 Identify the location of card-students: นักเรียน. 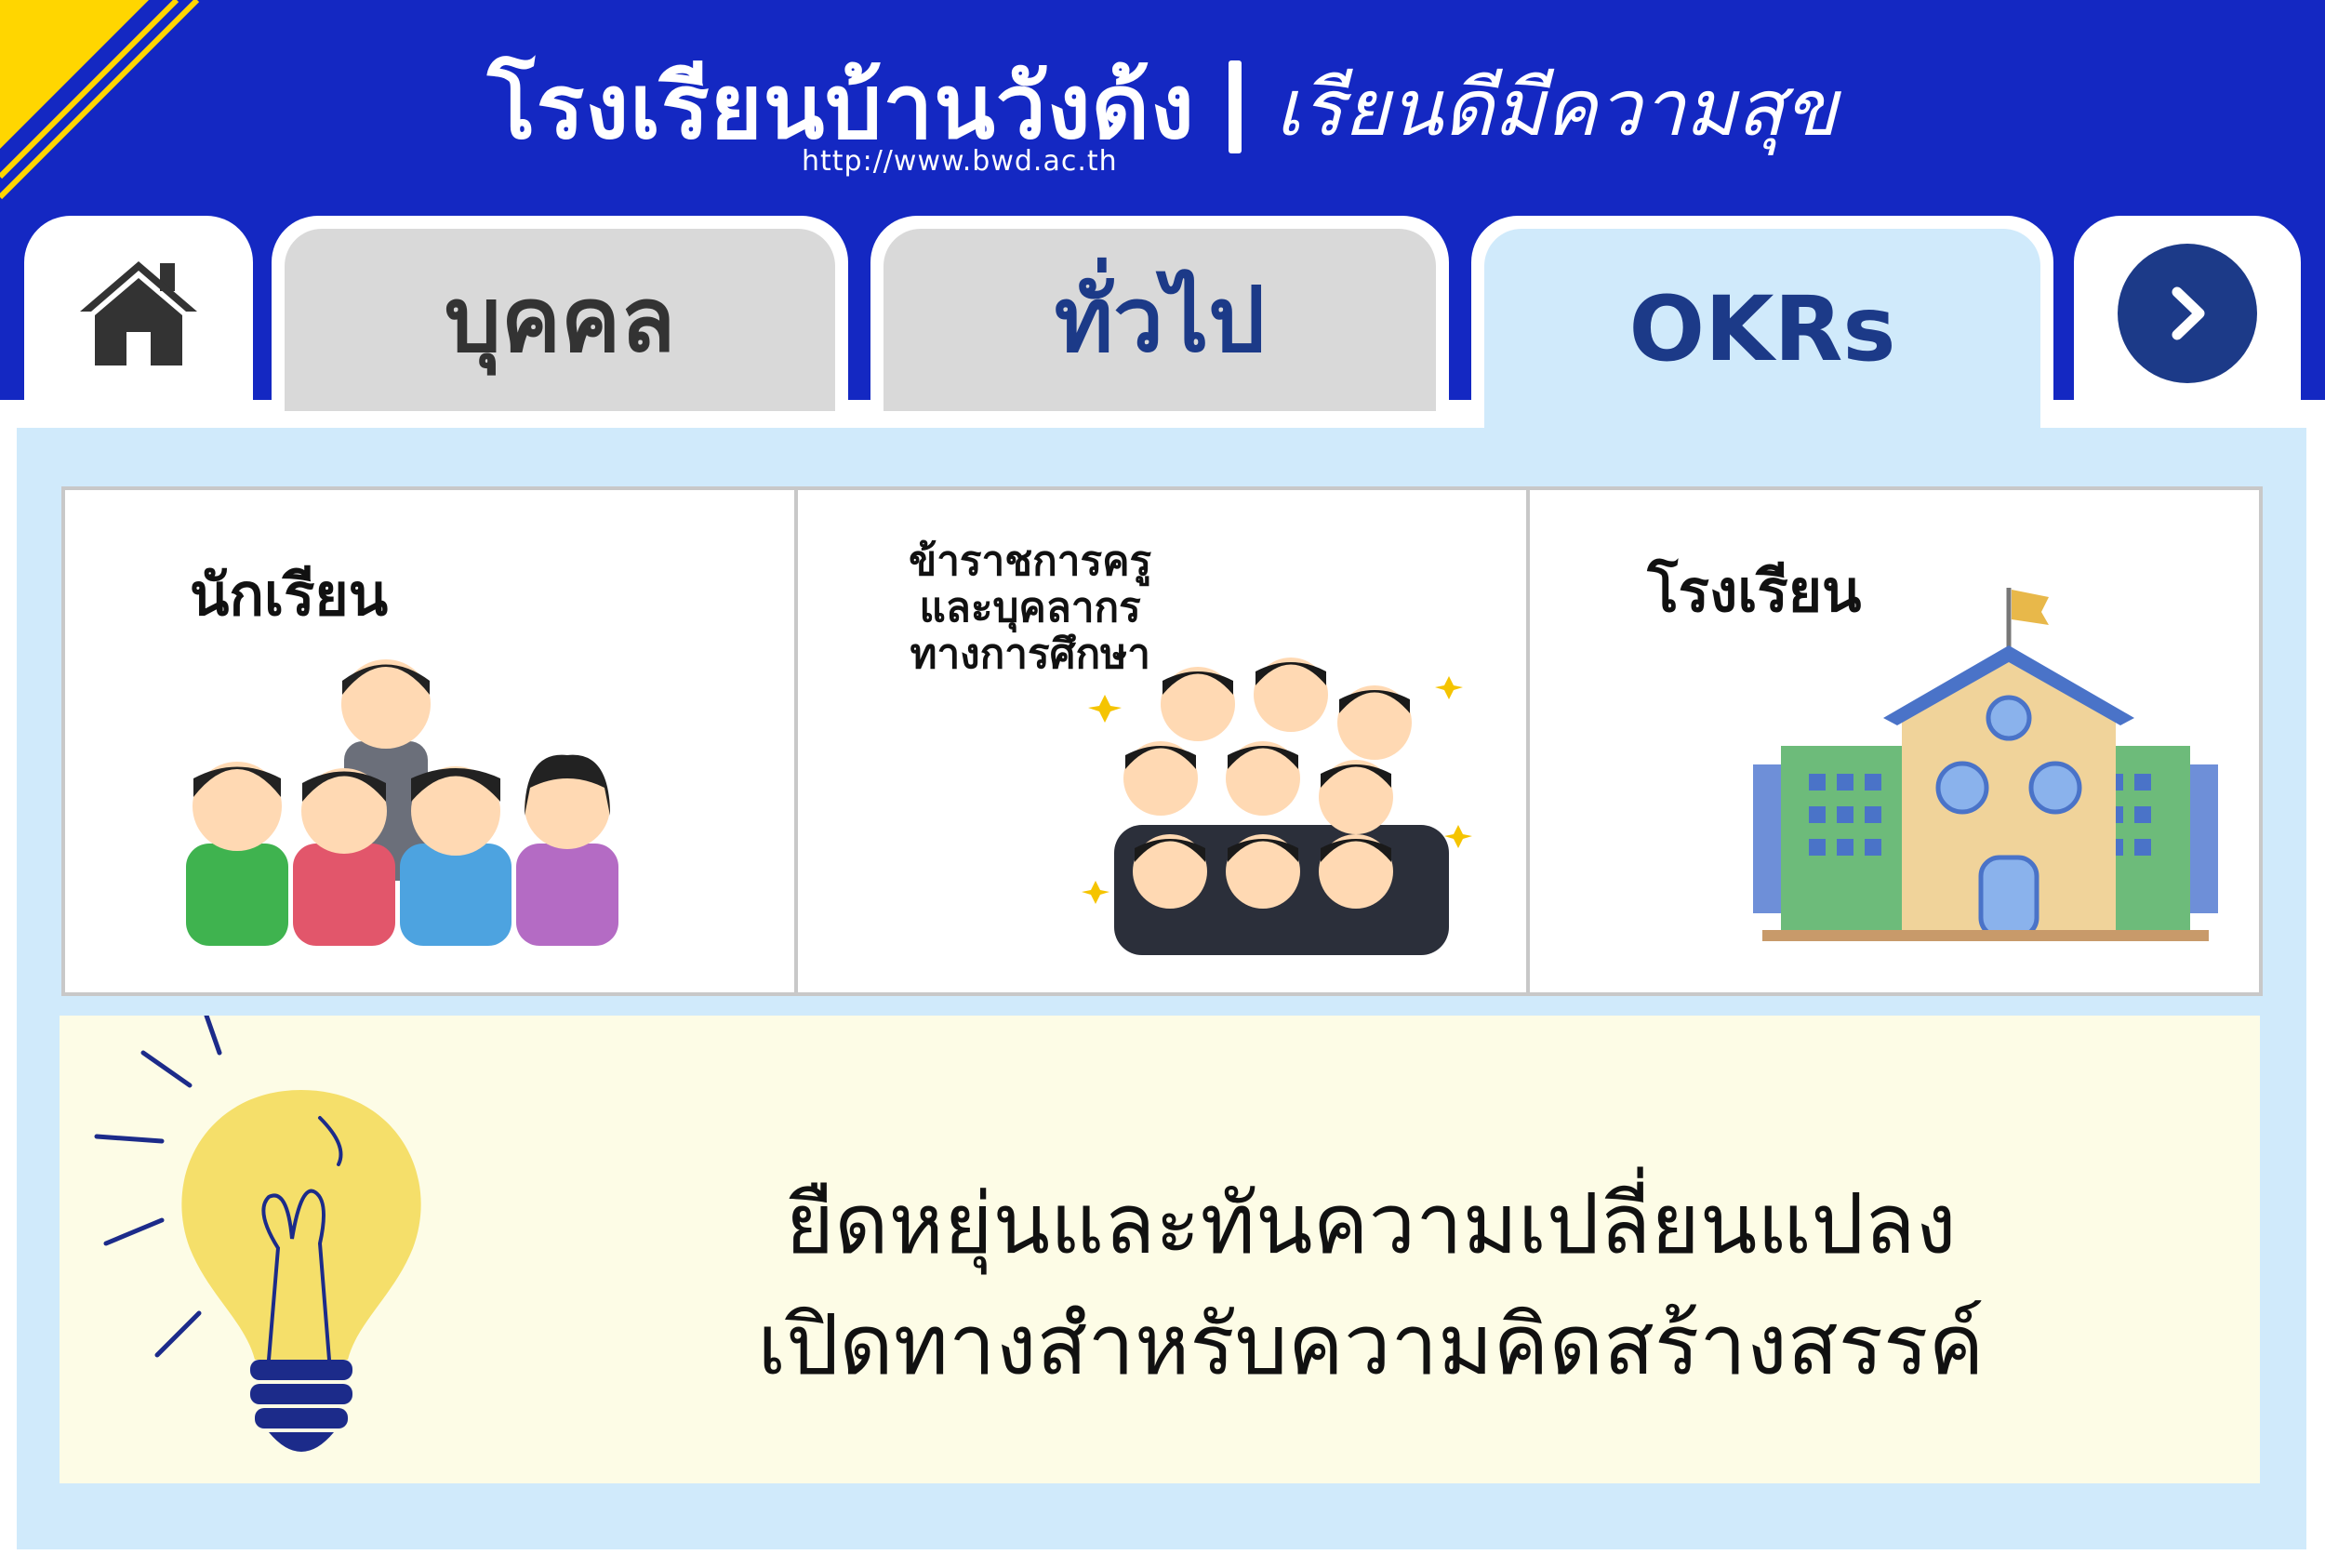
(429, 741).